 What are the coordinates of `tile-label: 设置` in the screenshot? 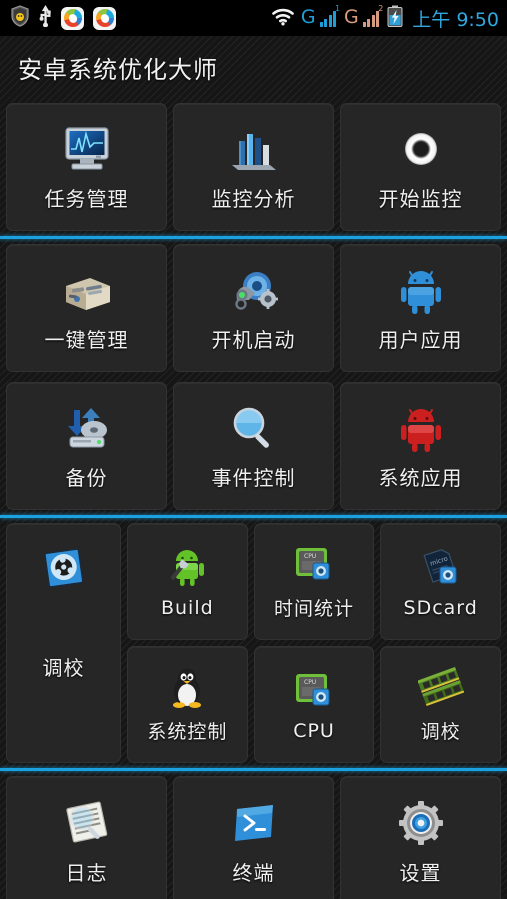 It's located at (420, 872).